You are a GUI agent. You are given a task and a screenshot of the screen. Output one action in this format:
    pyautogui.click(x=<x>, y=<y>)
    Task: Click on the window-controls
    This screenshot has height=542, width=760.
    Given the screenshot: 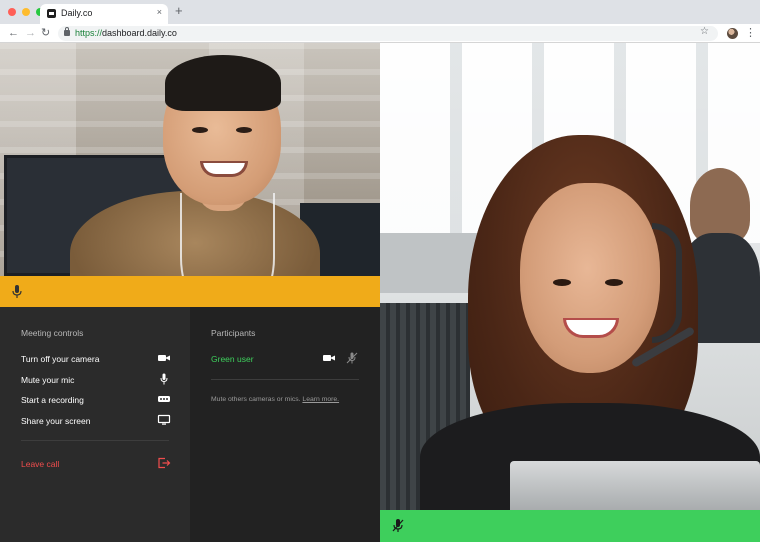 What is the action you would take?
    pyautogui.click(x=26, y=12)
    